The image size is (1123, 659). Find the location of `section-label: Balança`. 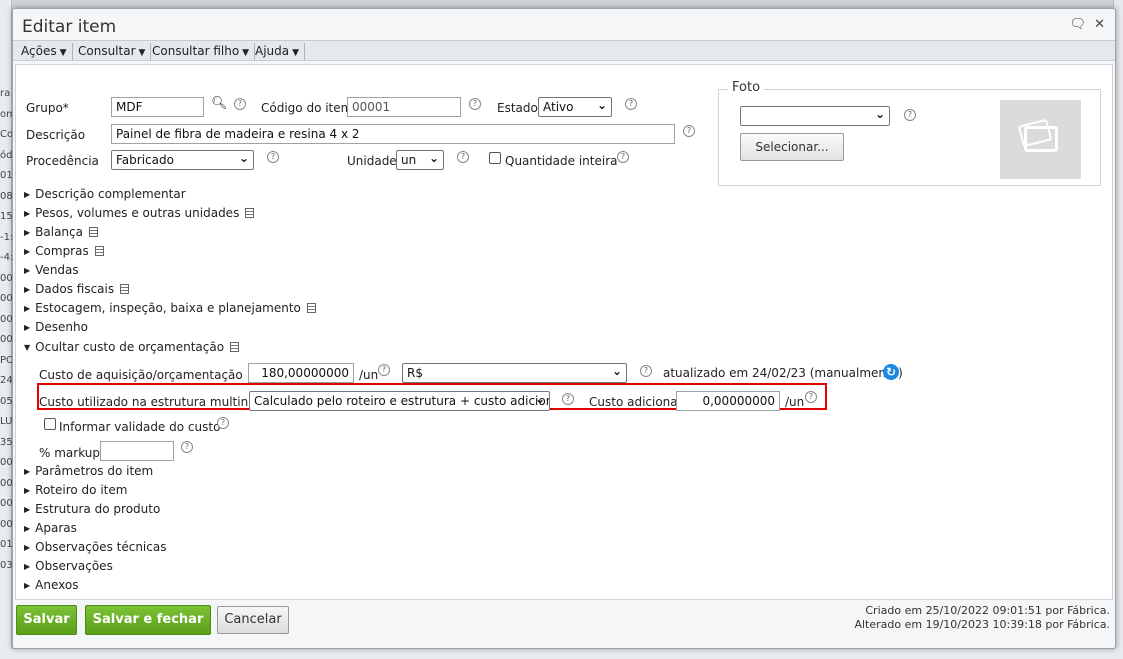

section-label: Balança is located at coordinates (59, 232).